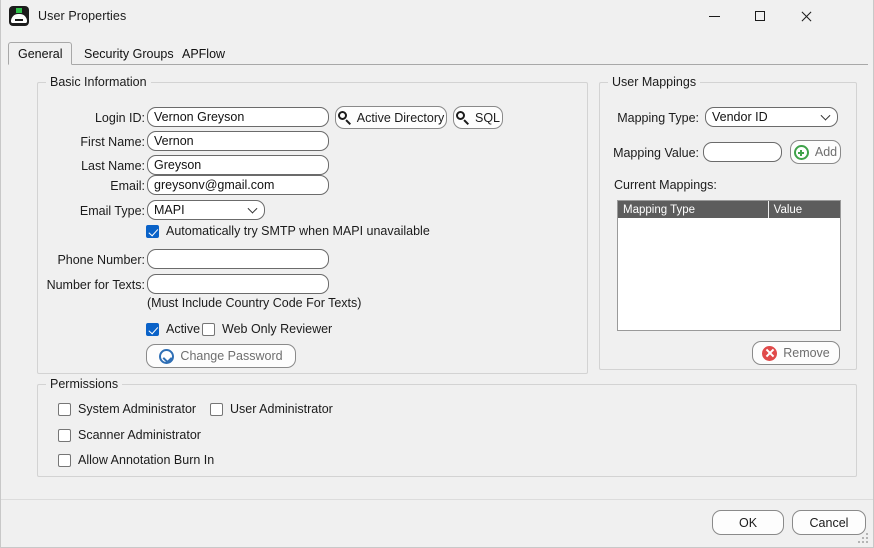  I want to click on email-label: Email:, so click(127, 186).